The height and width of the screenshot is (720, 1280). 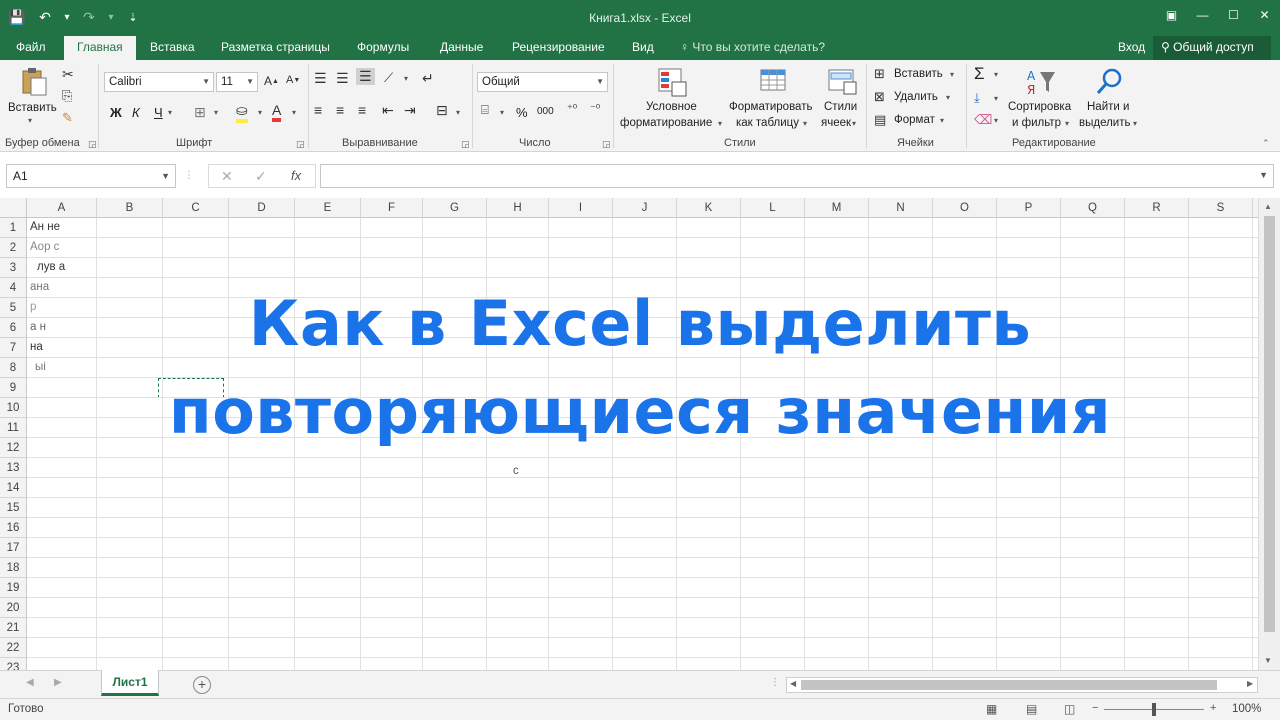 What do you see at coordinates (901, 208) in the screenshot?
I see `column-header: N` at bounding box center [901, 208].